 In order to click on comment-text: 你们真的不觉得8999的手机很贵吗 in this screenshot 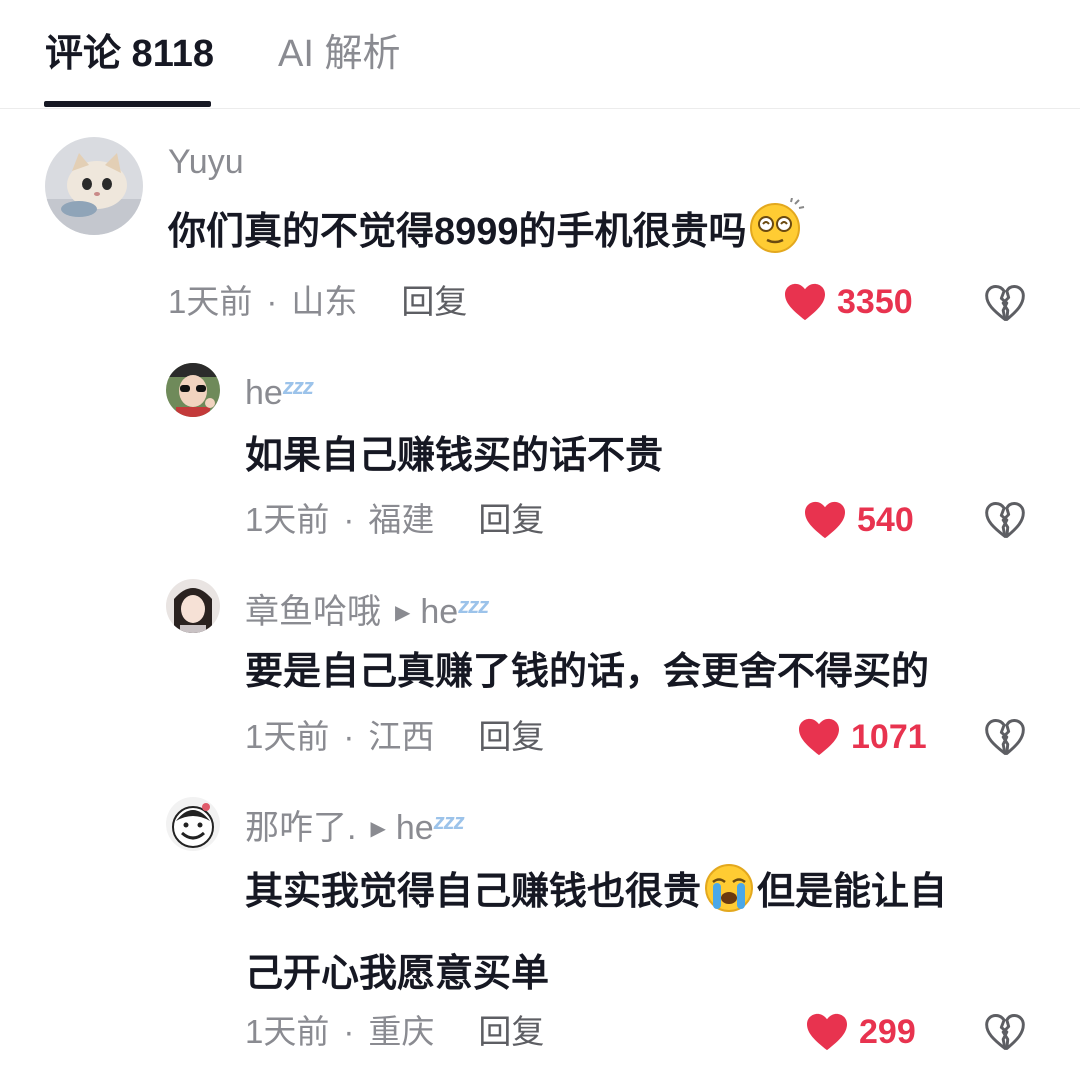, I will do `click(487, 237)`.